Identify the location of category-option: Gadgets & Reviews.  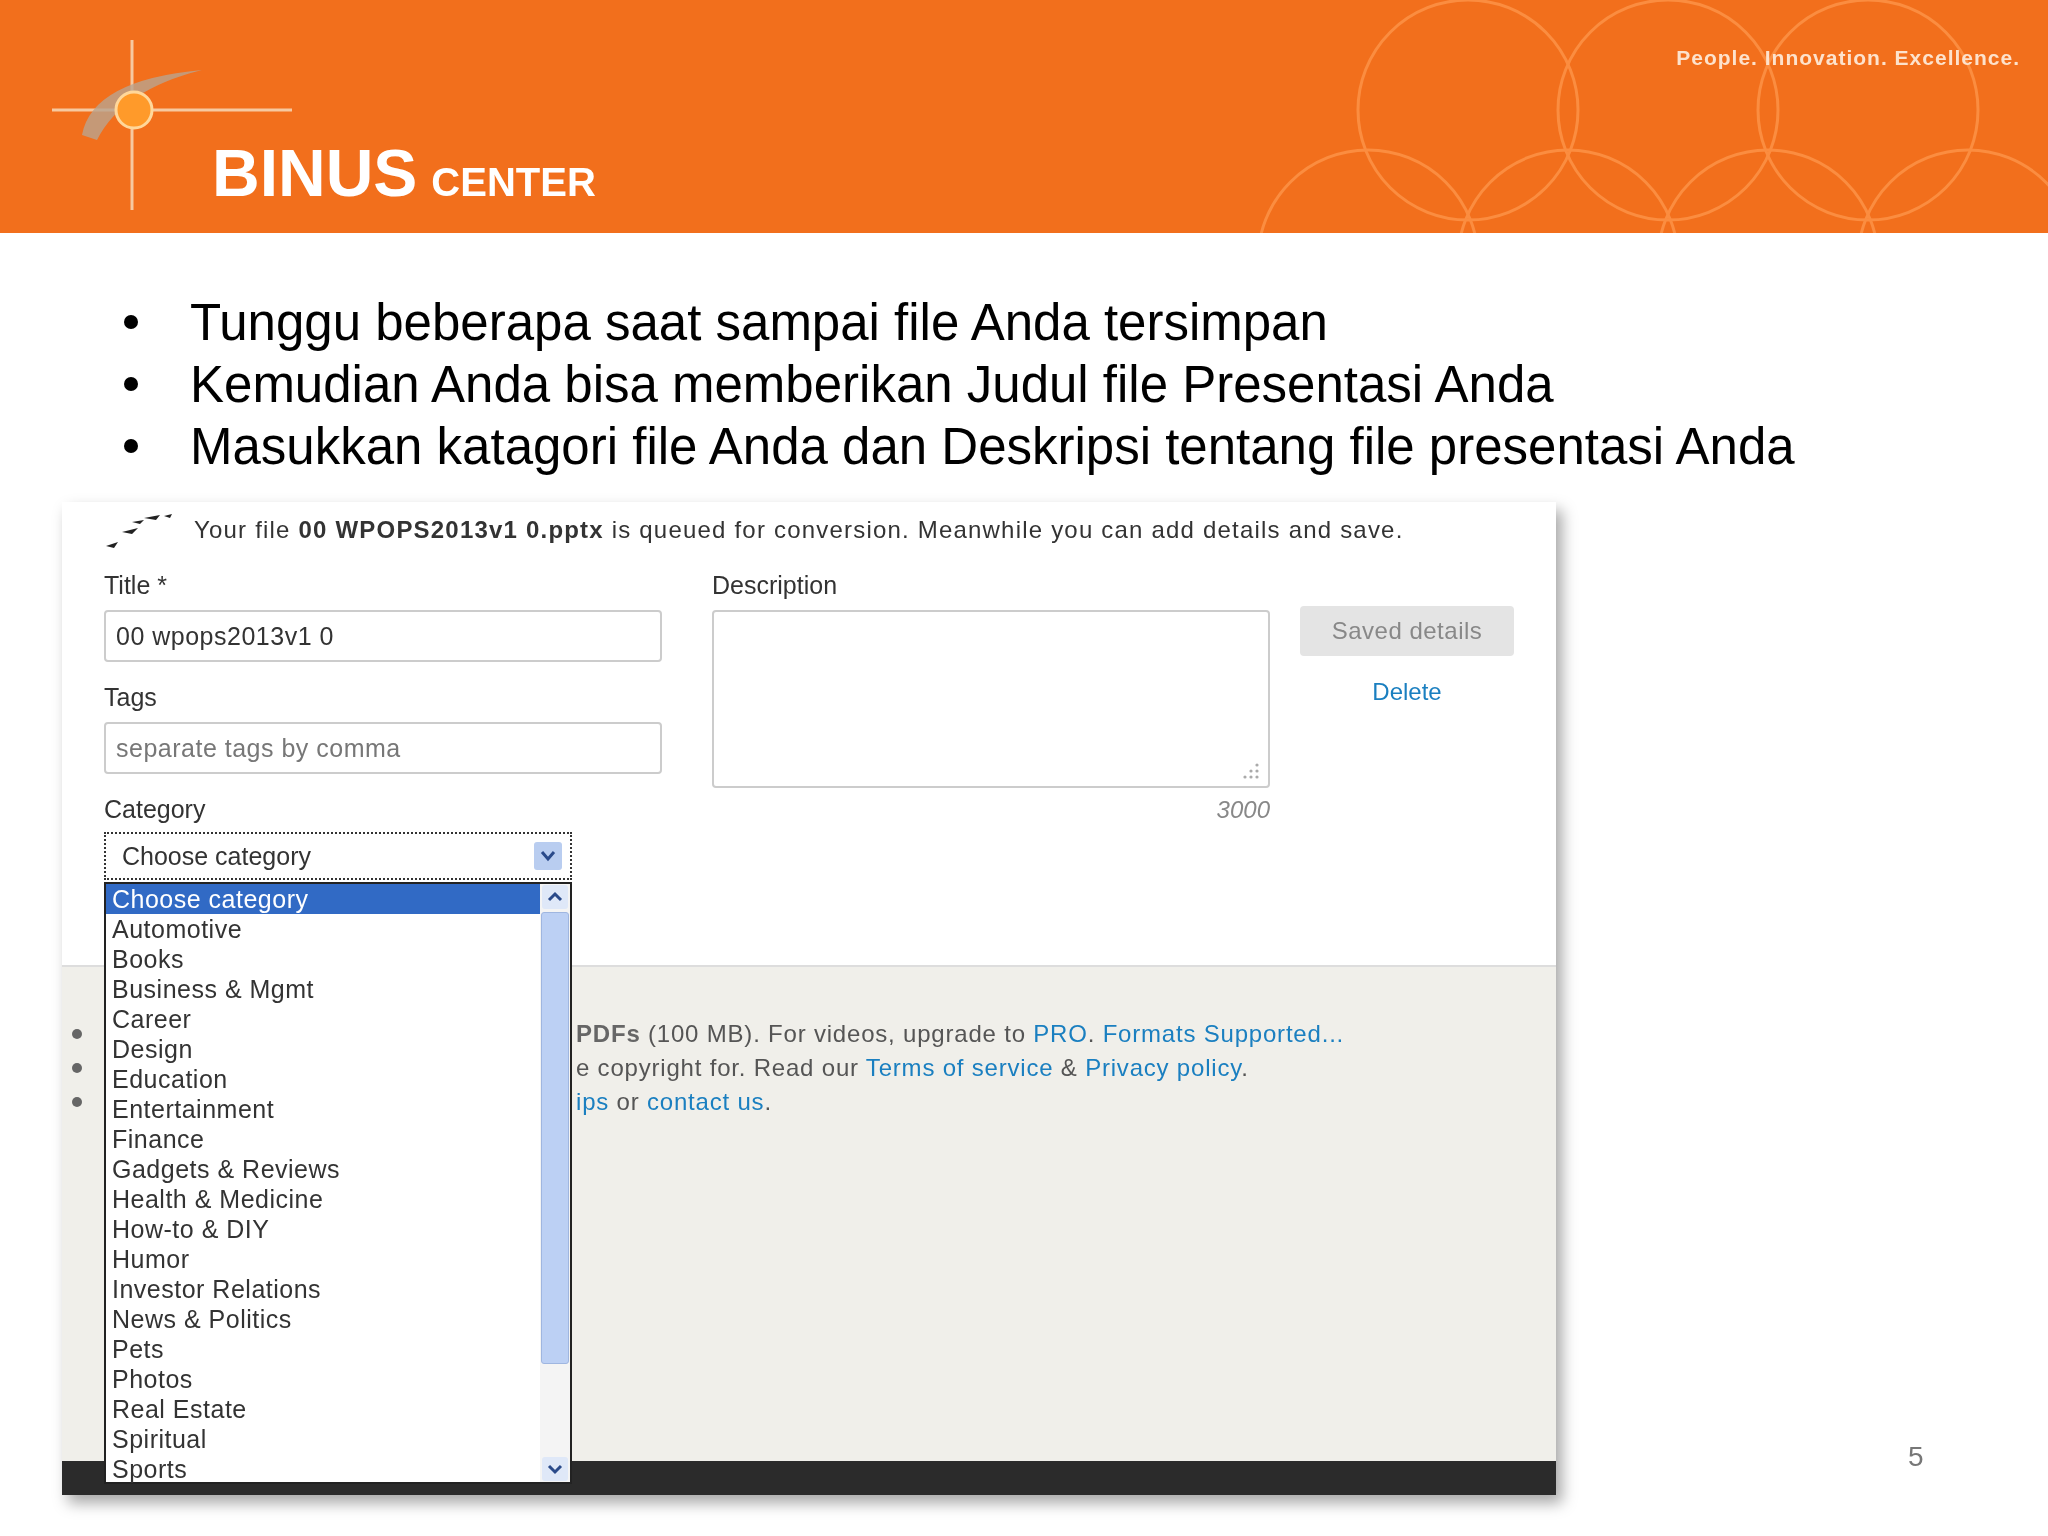
(323, 1169).